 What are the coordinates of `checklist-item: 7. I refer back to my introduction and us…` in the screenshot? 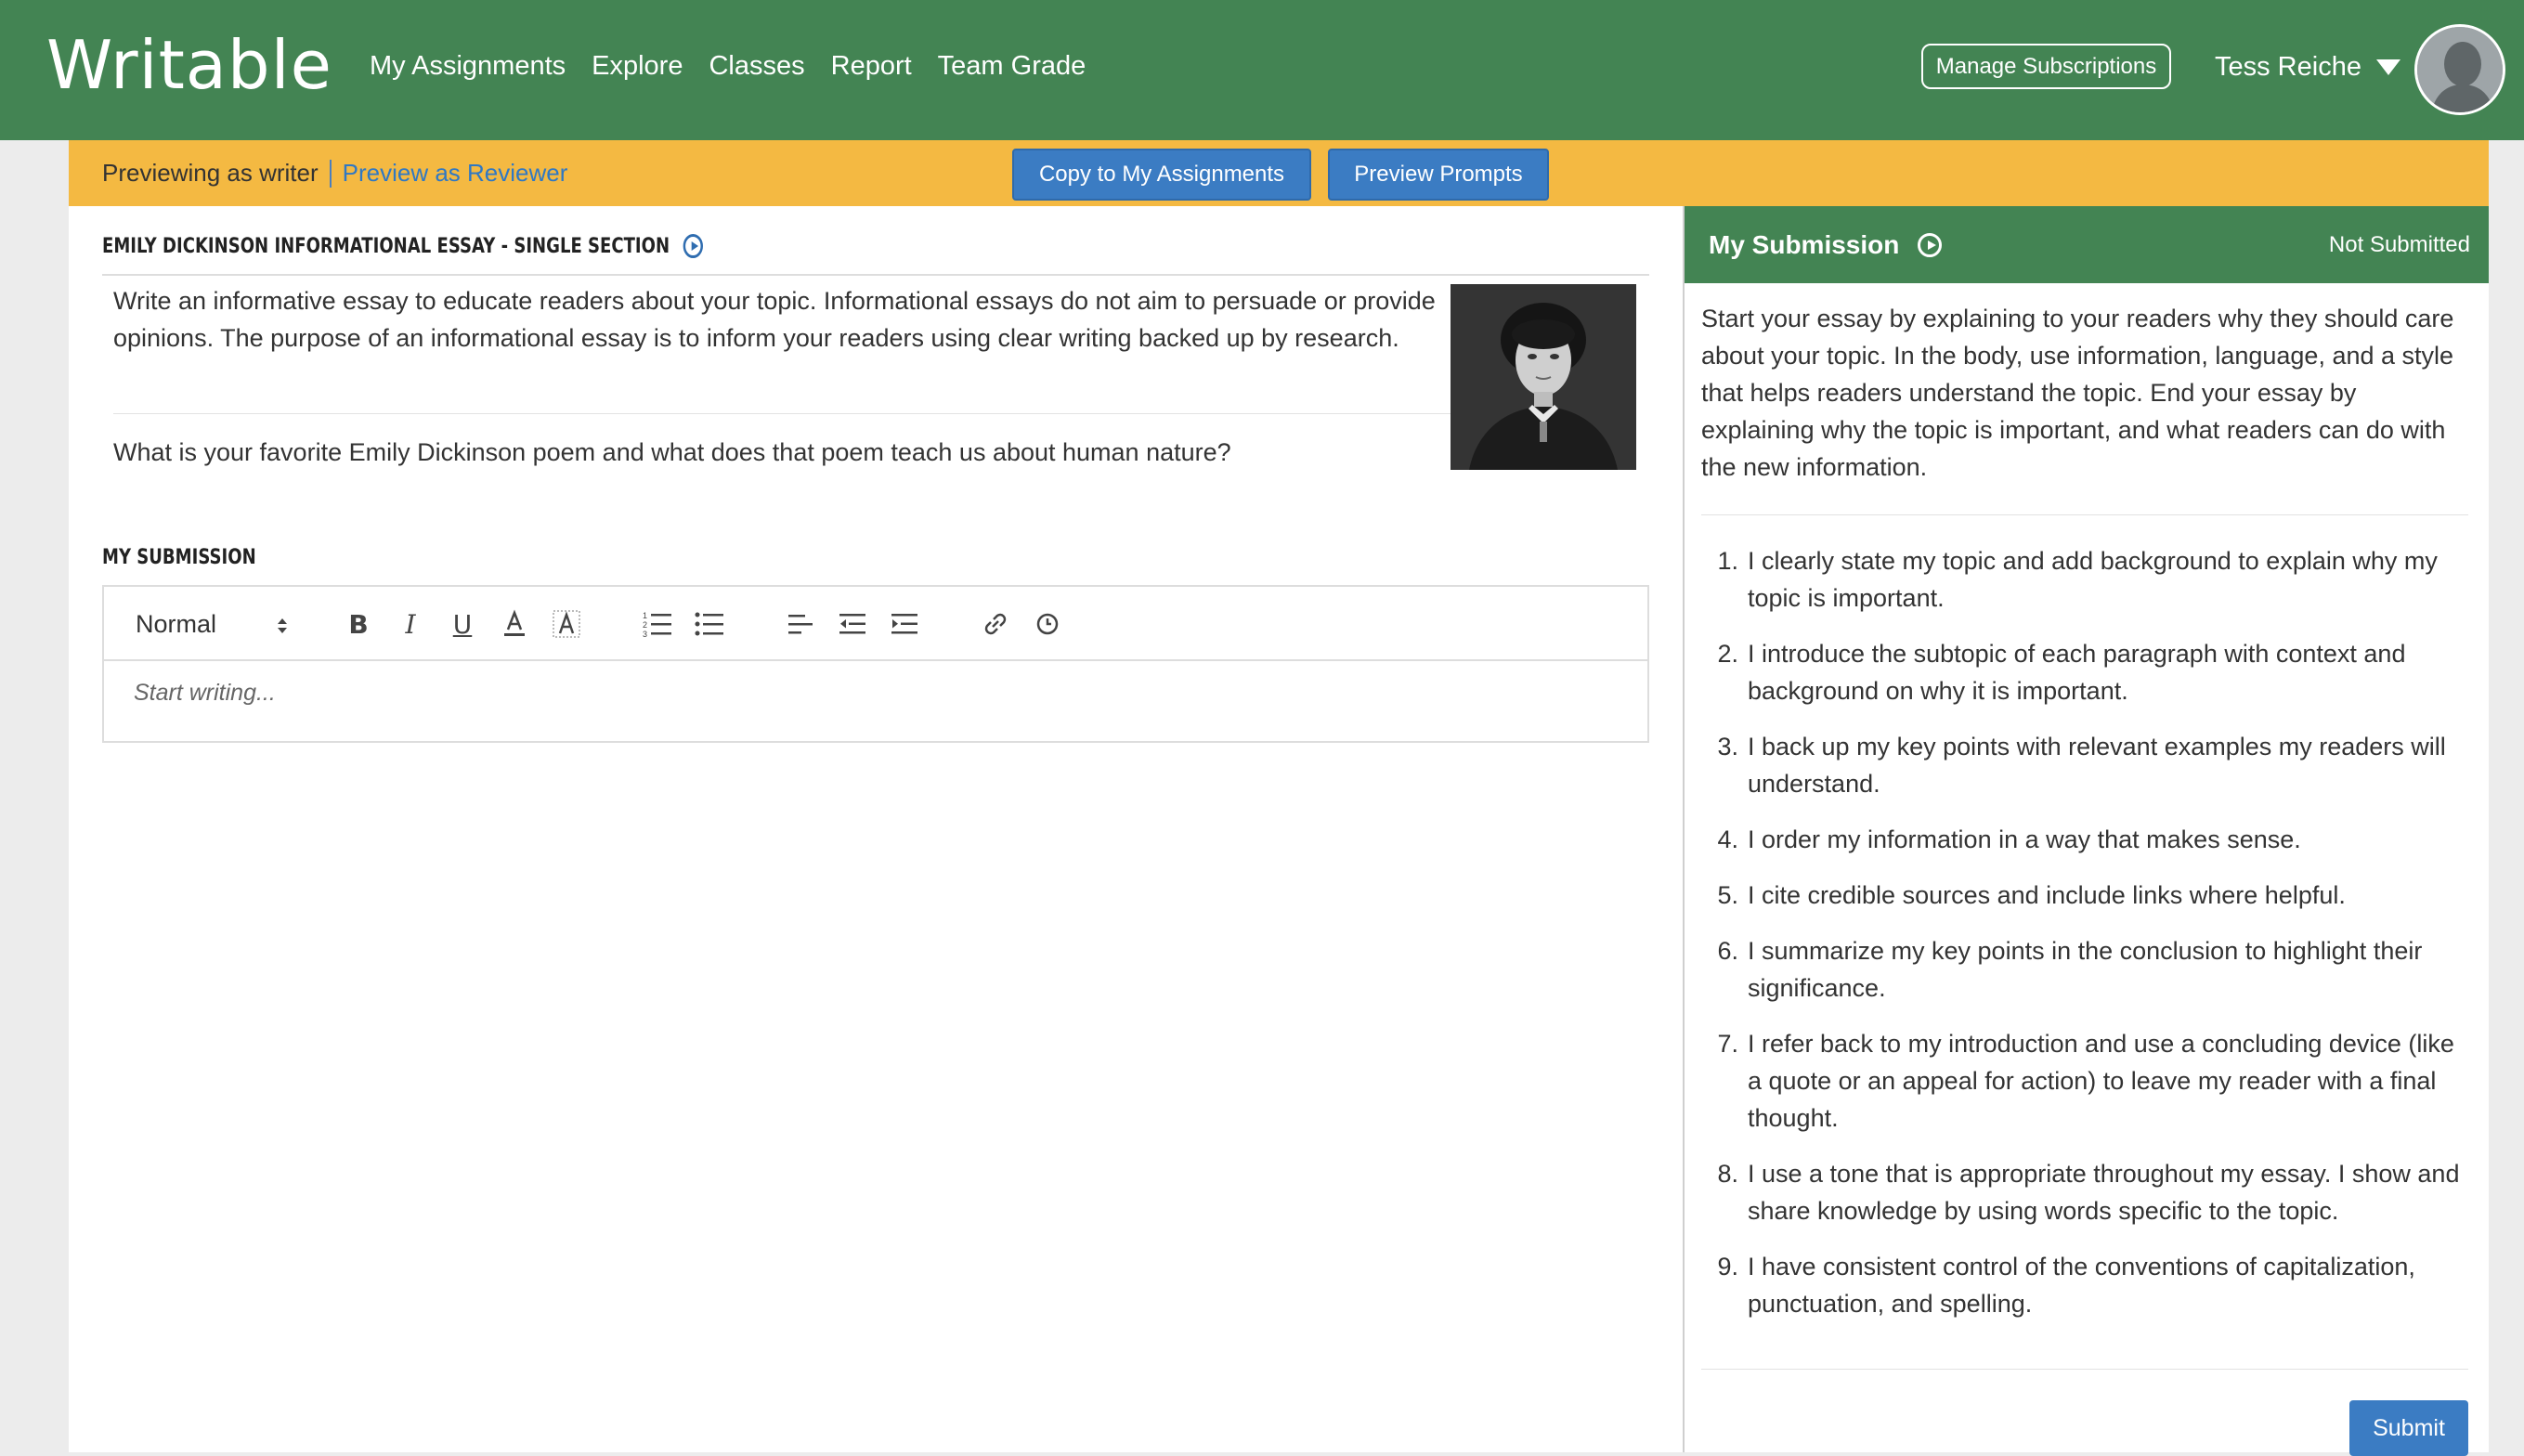 It's located at (2085, 1081).